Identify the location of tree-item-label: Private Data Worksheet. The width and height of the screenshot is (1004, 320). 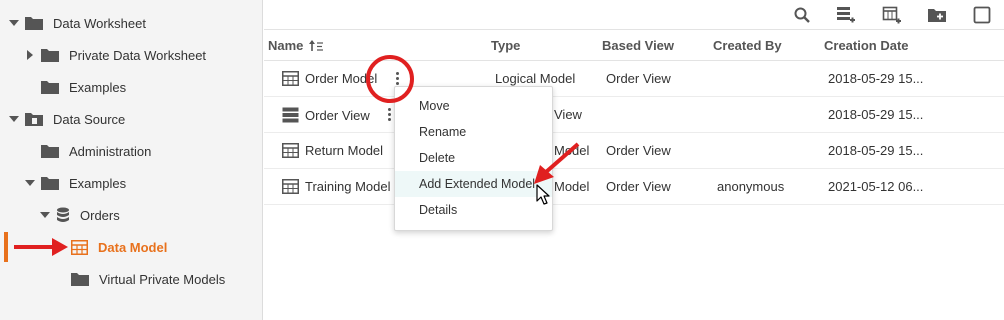
(138, 55).